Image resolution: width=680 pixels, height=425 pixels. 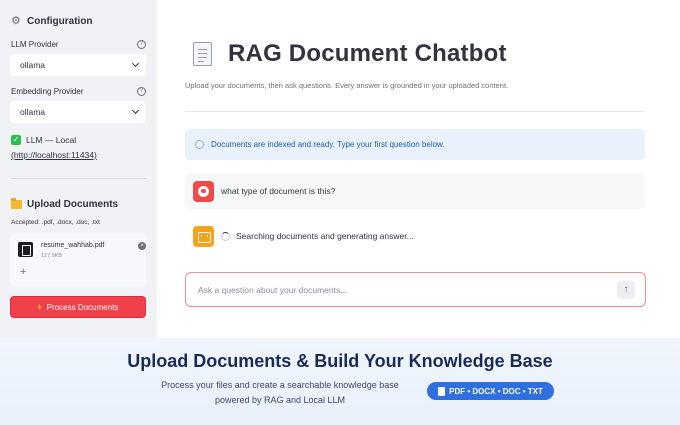 What do you see at coordinates (73, 204) in the screenshot?
I see `upload-title: Upload Documents` at bounding box center [73, 204].